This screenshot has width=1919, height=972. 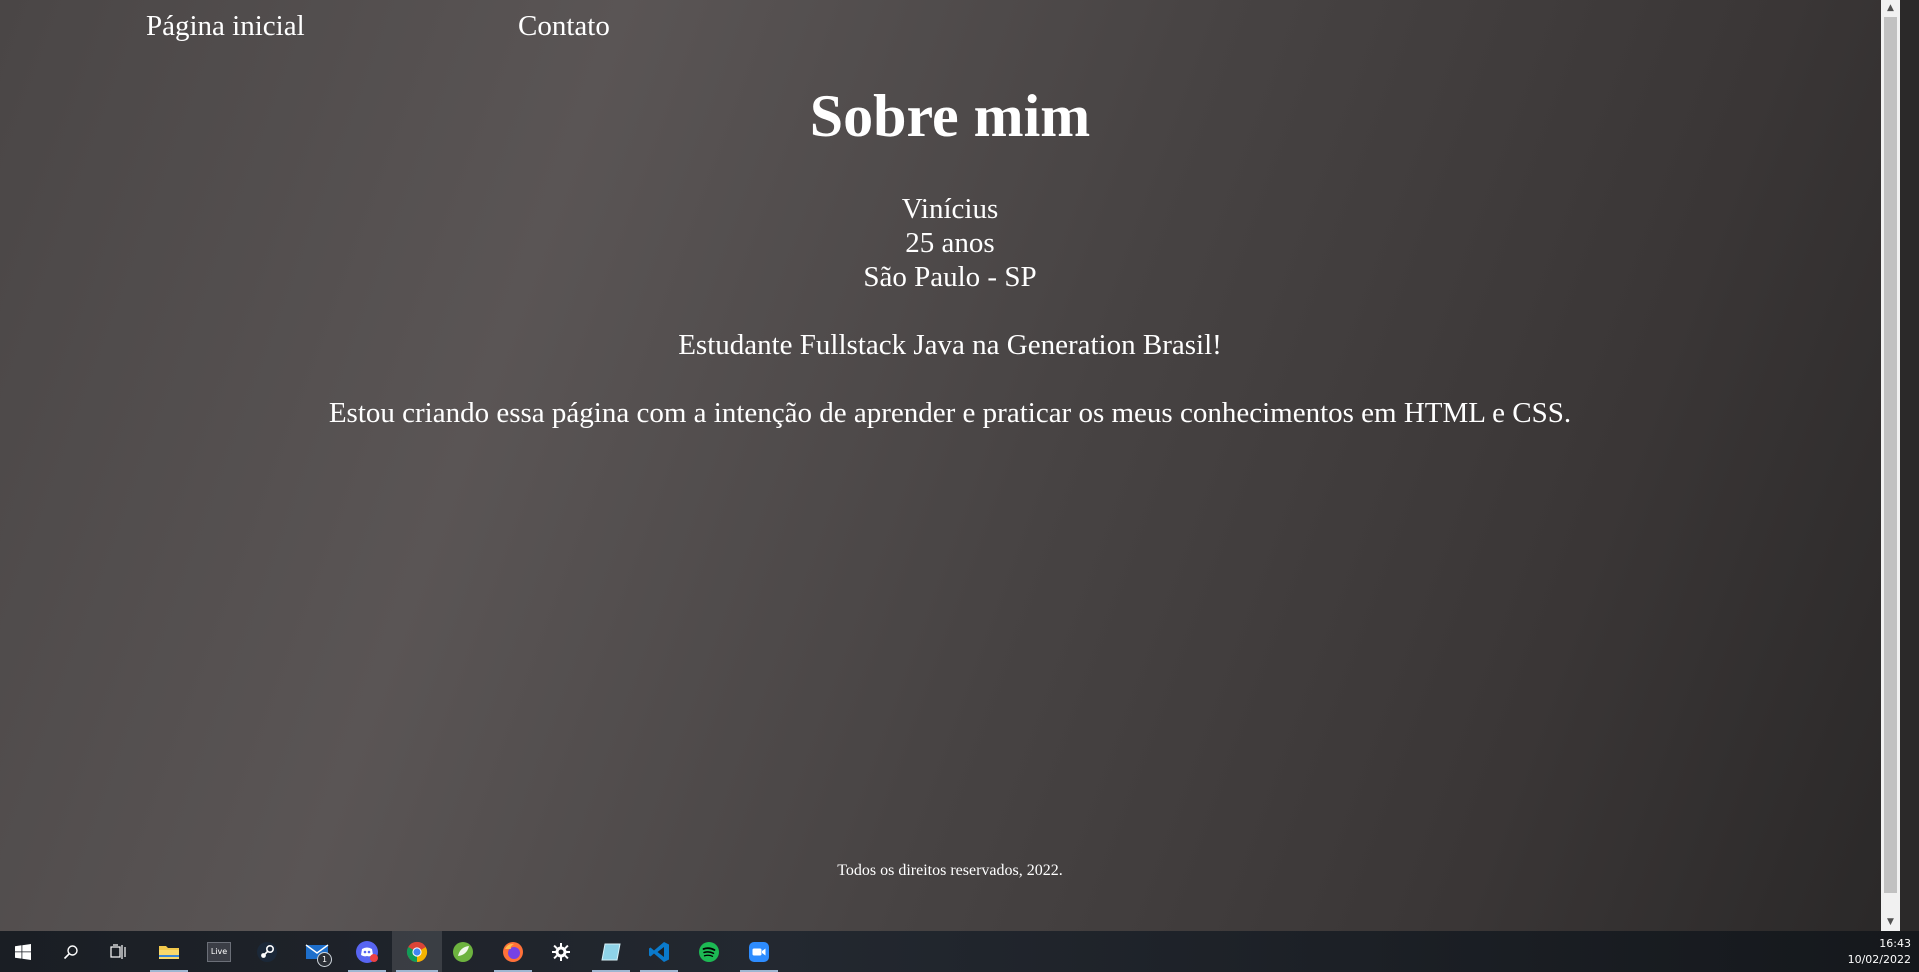 I want to click on taskbar-zoom, so click(x=759, y=951).